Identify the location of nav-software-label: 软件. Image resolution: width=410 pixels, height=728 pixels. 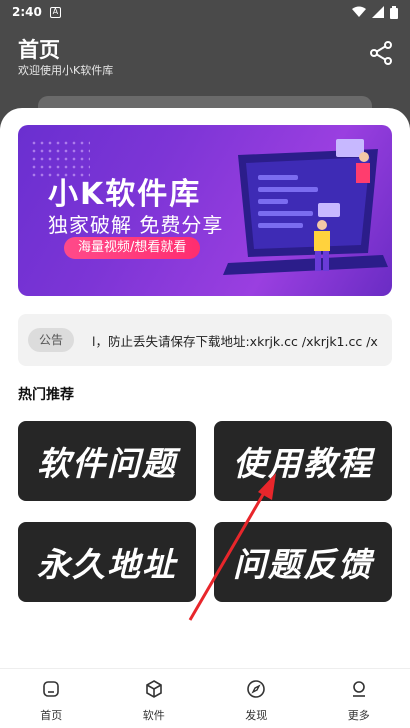
(153, 715).